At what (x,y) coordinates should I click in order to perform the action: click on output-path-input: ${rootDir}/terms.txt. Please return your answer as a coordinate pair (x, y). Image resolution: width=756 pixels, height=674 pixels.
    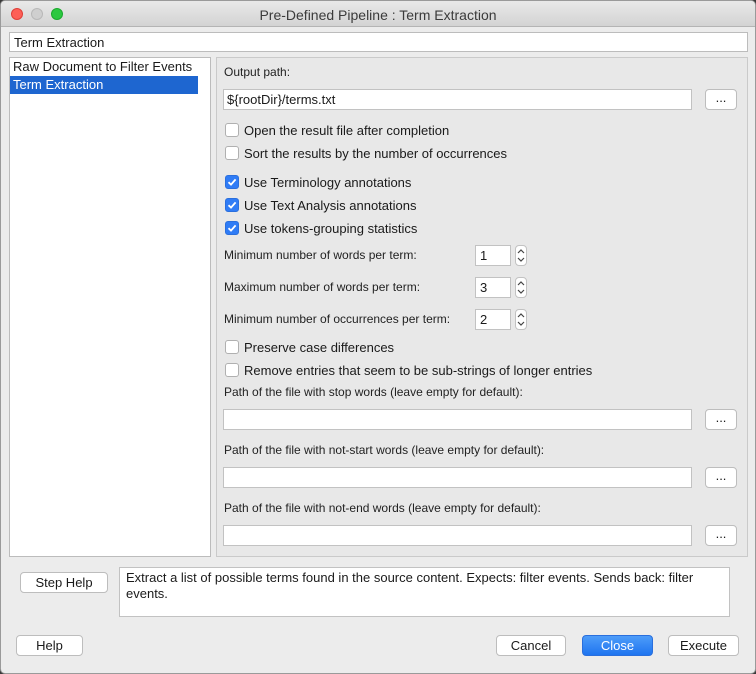
    Looking at the image, I should click on (457, 99).